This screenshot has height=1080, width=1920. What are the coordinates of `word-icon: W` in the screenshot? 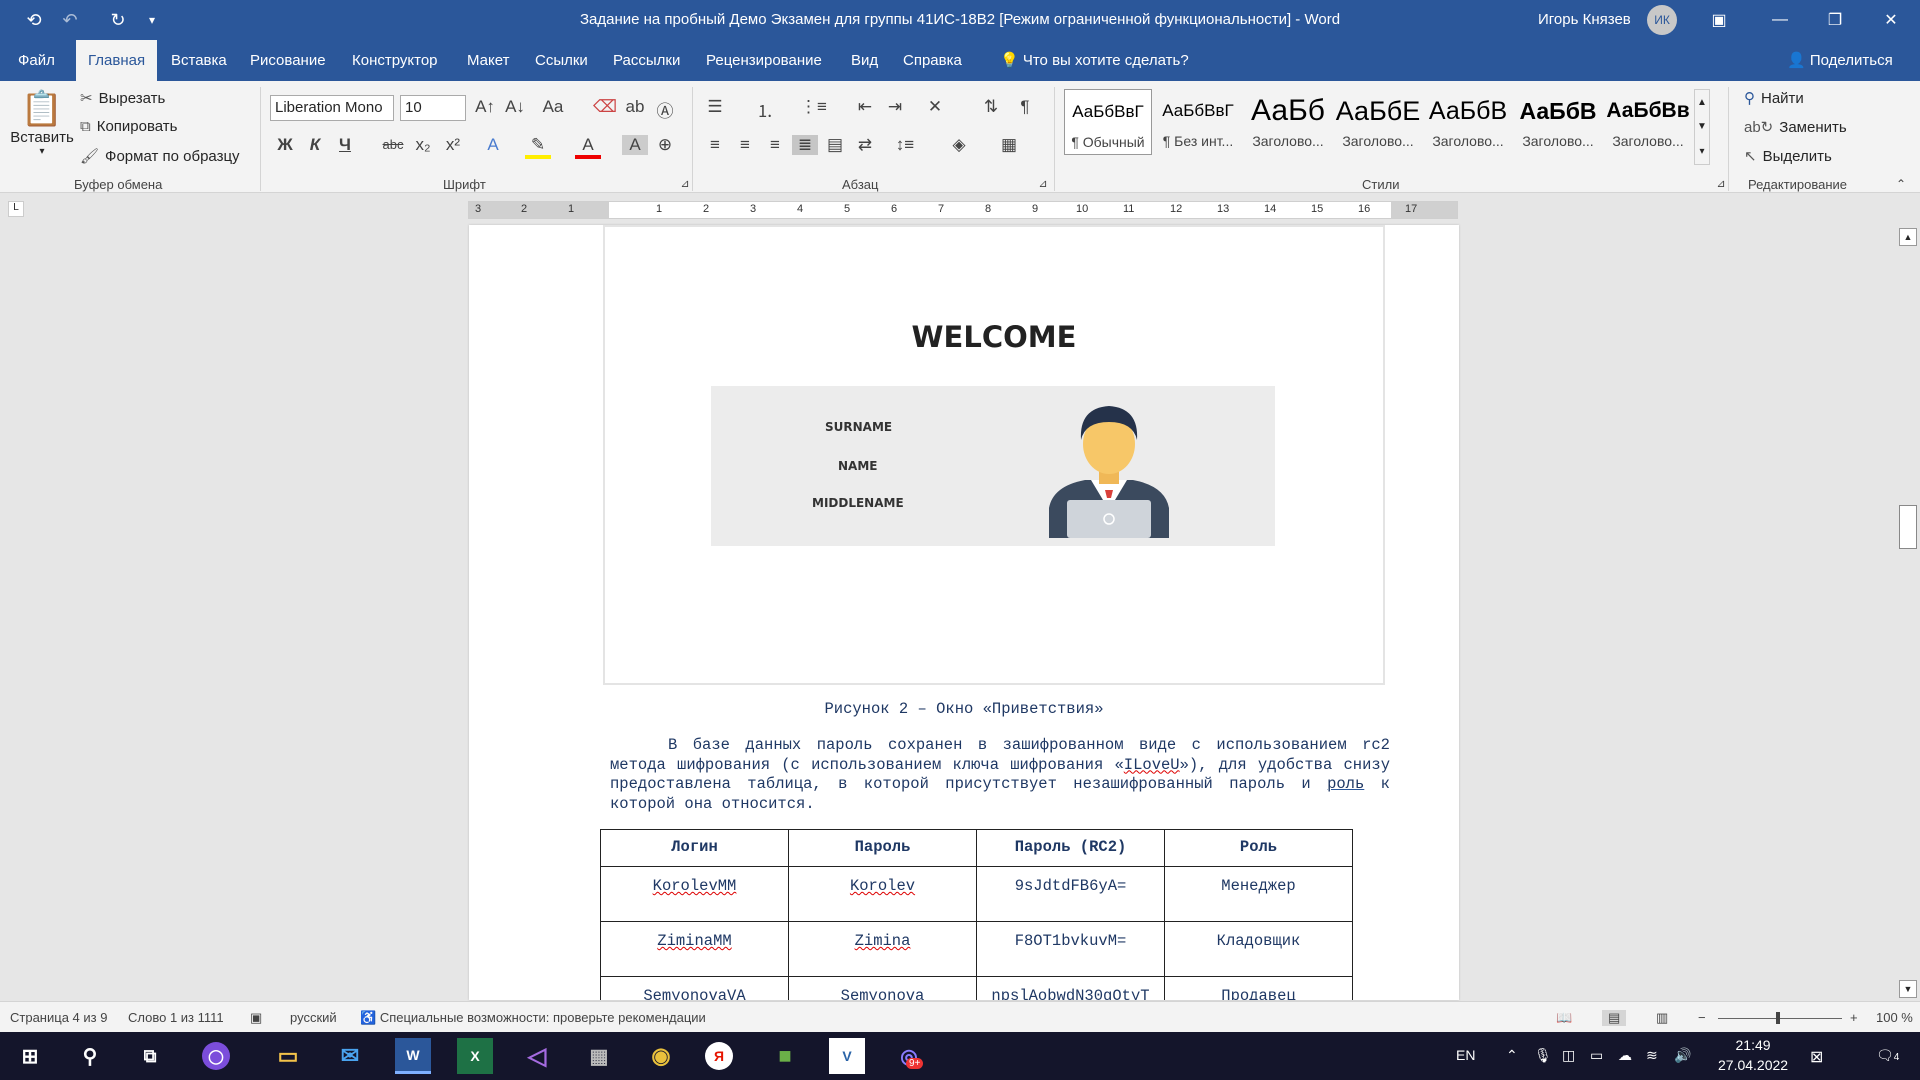 It's located at (413, 1056).